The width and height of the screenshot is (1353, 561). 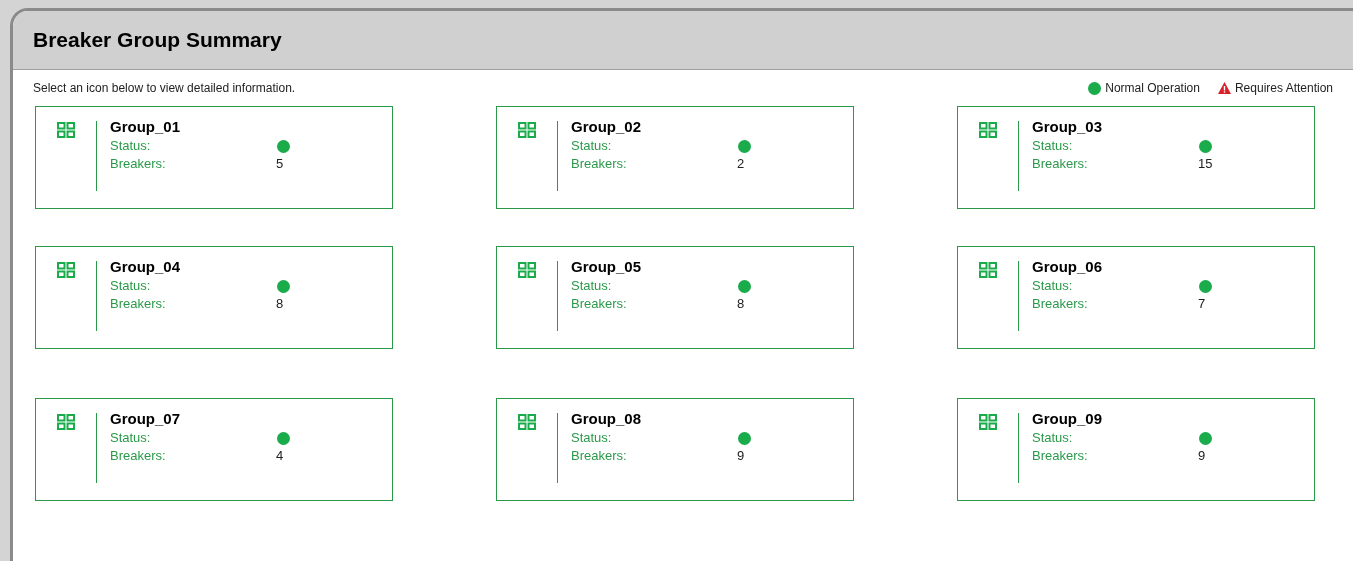 I want to click on group-card: Group_03 Status: Breakers: 15, so click(x=1136, y=157).